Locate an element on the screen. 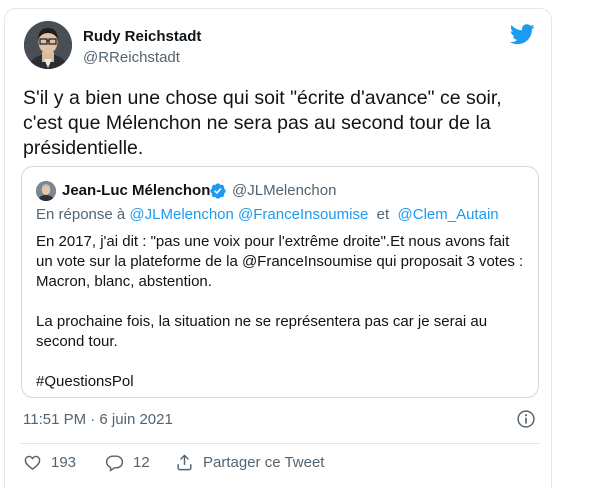 This screenshot has height=488, width=604. share-button: Partager ce Tweet is located at coordinates (249, 462).